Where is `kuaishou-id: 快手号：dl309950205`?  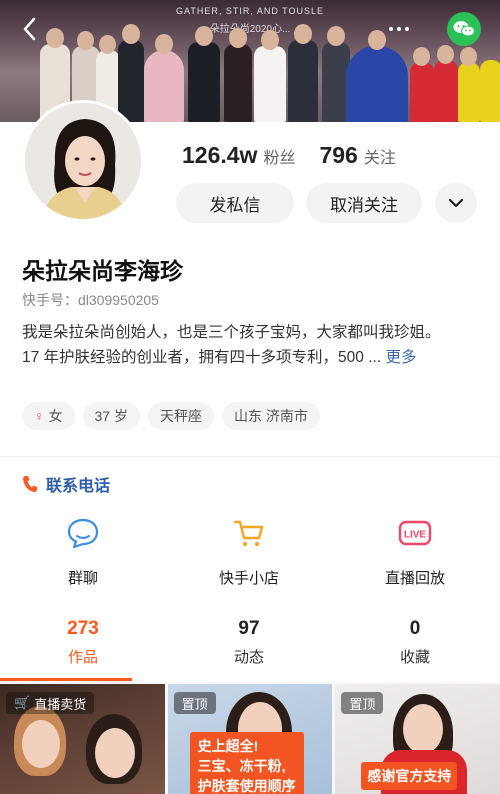
kuaishou-id: 快手号：dl309950205 is located at coordinates (90, 300).